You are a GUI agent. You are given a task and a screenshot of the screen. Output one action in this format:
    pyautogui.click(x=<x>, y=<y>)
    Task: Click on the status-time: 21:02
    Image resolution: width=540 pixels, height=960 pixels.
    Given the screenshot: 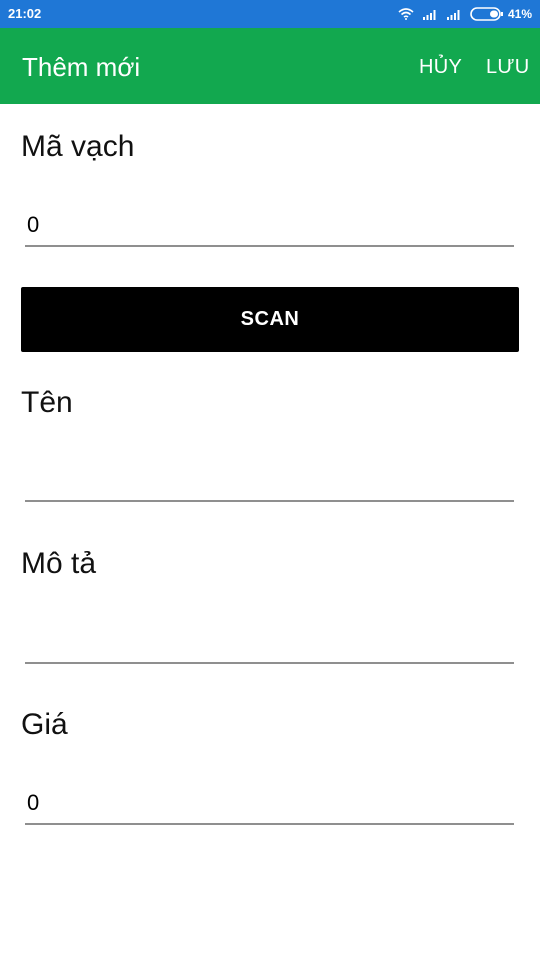 What is the action you would take?
    pyautogui.click(x=25, y=13)
    